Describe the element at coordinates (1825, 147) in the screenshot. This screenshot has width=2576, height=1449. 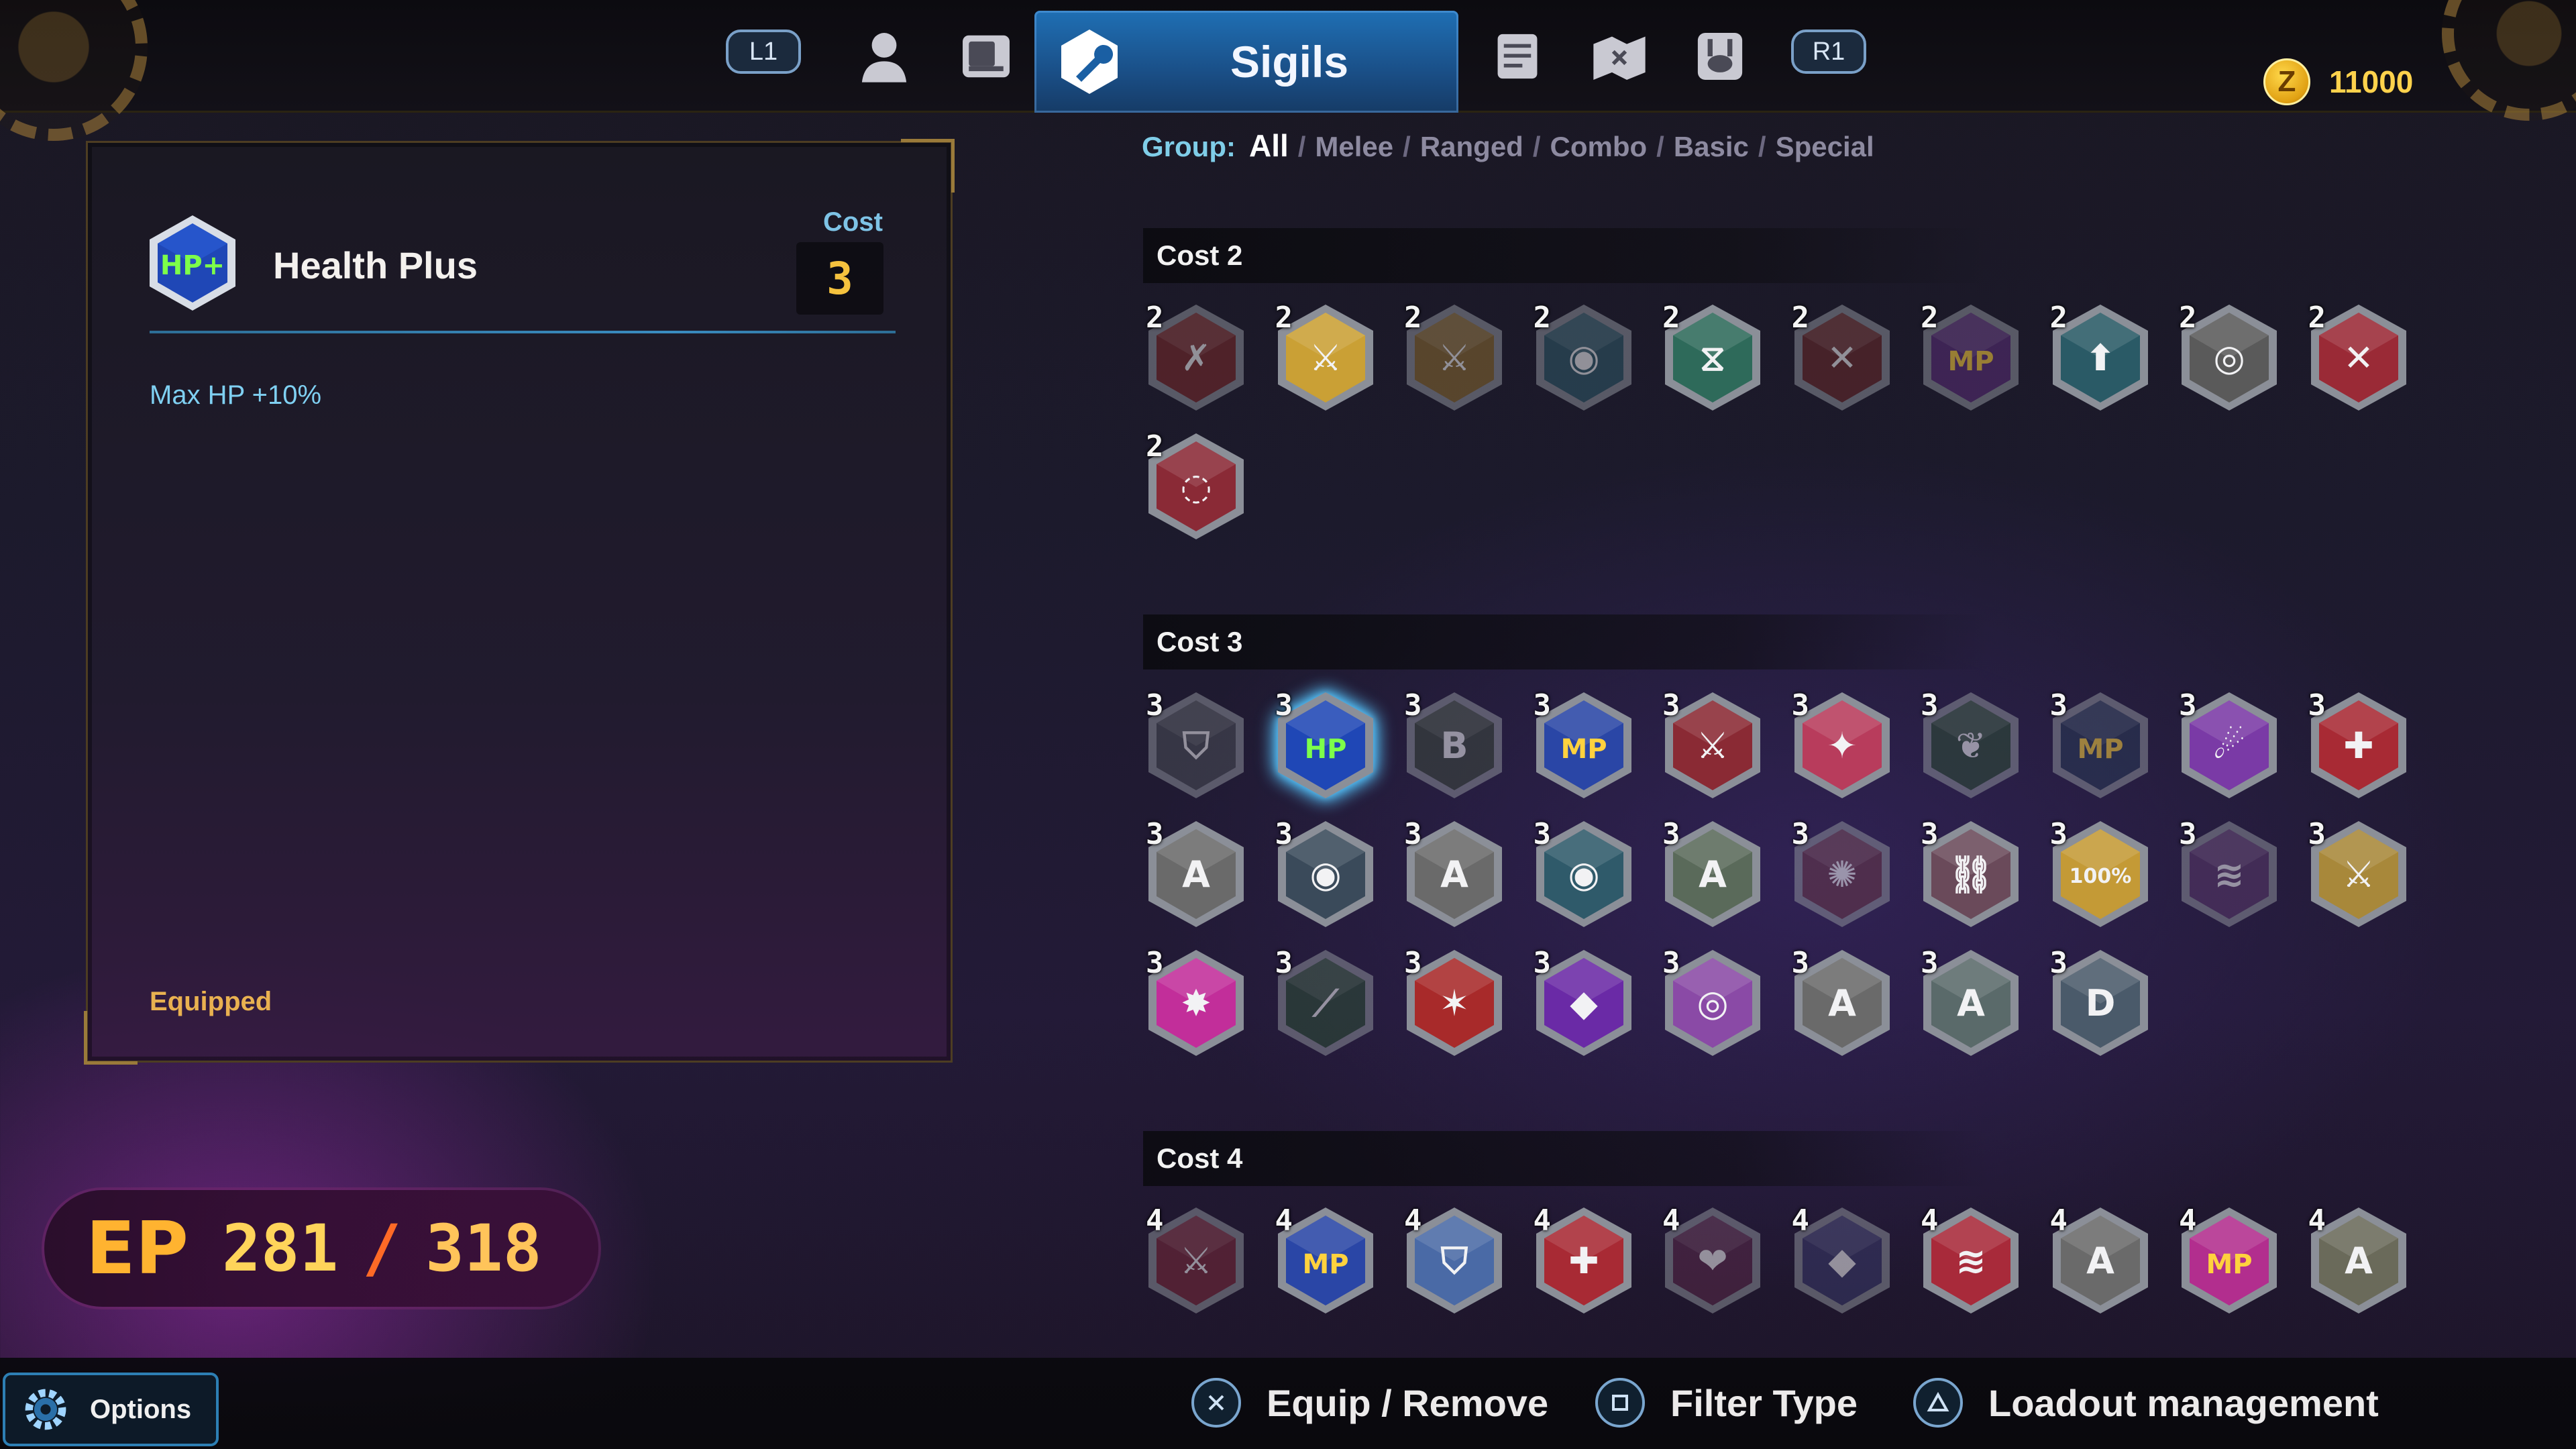
I see `filter-option-special: Special` at that location.